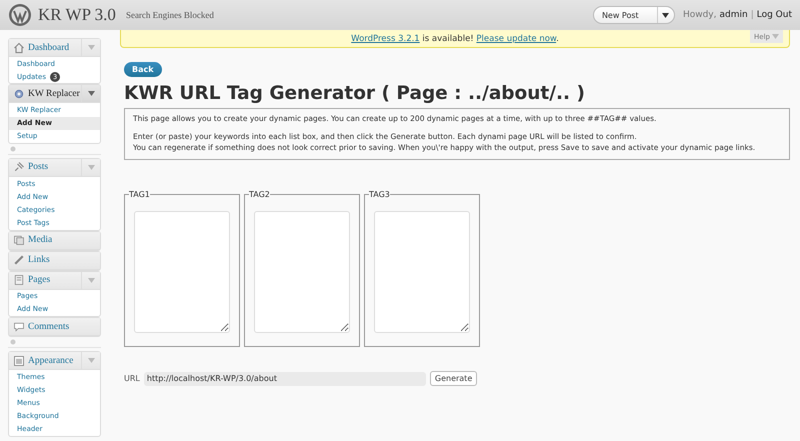  What do you see at coordinates (143, 69) in the screenshot?
I see `back-button: Back` at bounding box center [143, 69].